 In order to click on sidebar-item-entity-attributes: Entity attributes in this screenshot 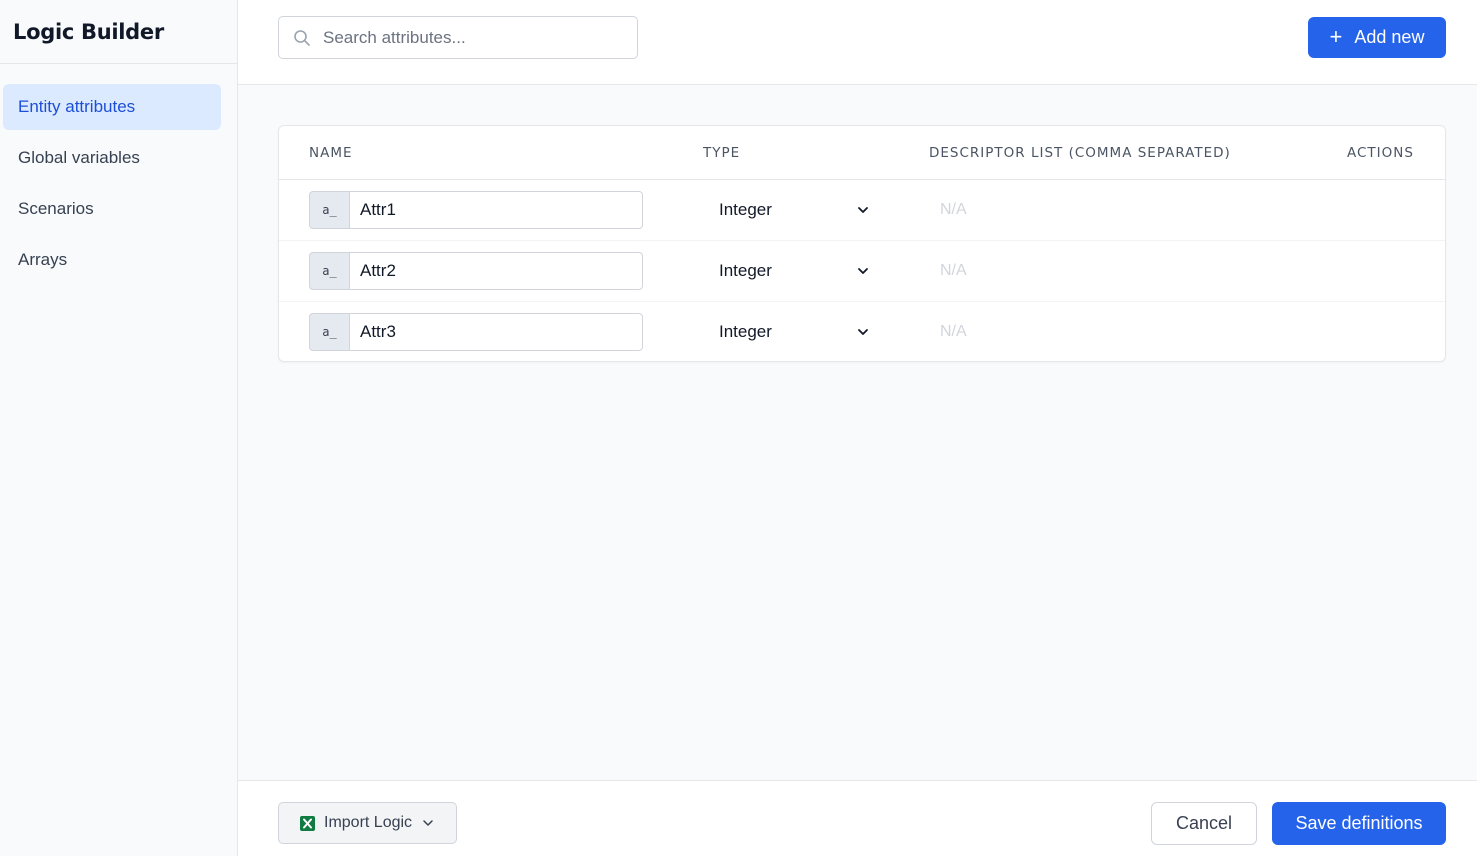, I will do `click(112, 107)`.